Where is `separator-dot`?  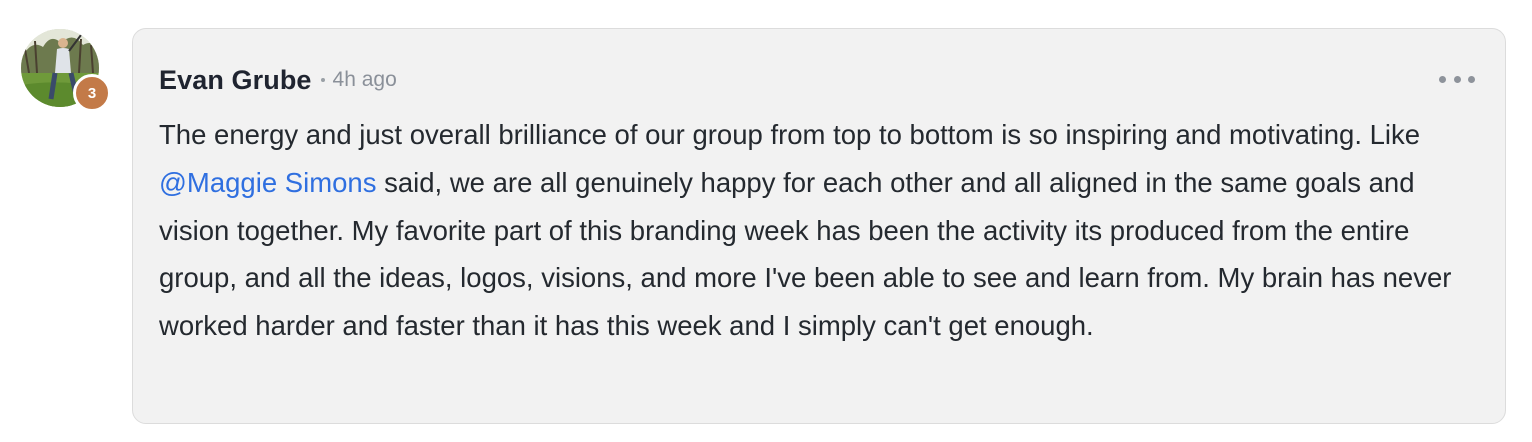
separator-dot is located at coordinates (322, 80).